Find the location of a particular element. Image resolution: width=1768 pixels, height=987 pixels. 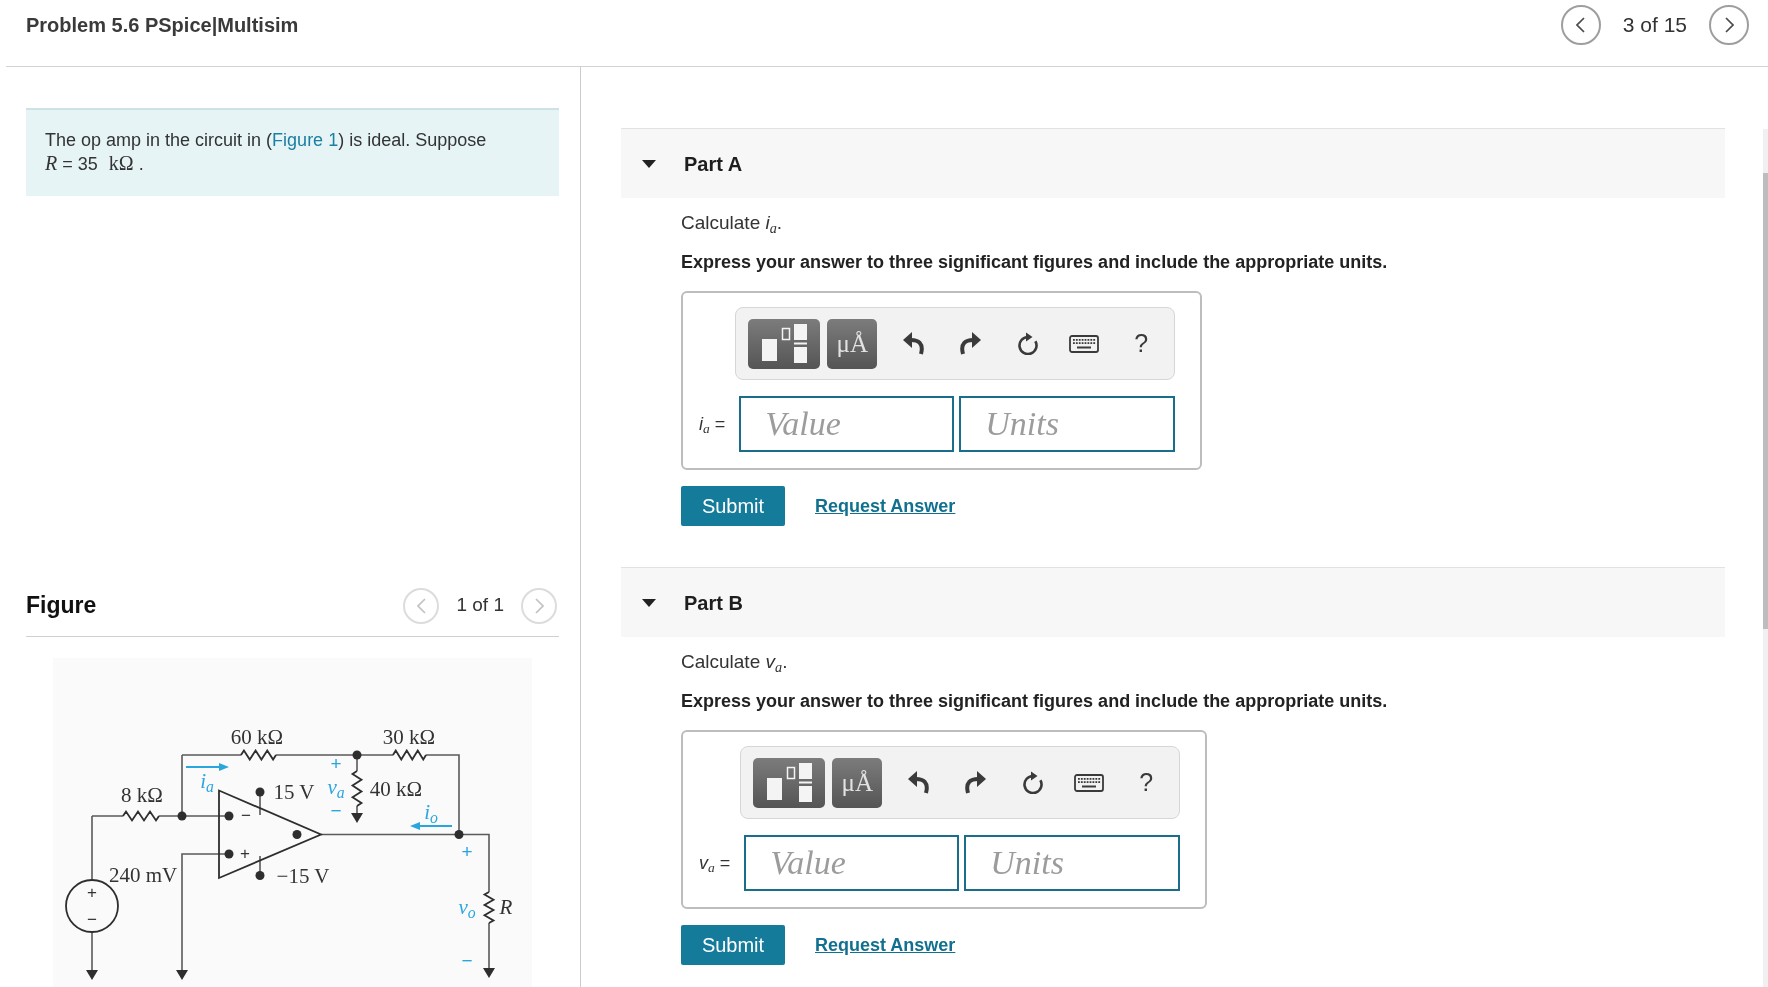

figure-title: Figure is located at coordinates (61, 606).